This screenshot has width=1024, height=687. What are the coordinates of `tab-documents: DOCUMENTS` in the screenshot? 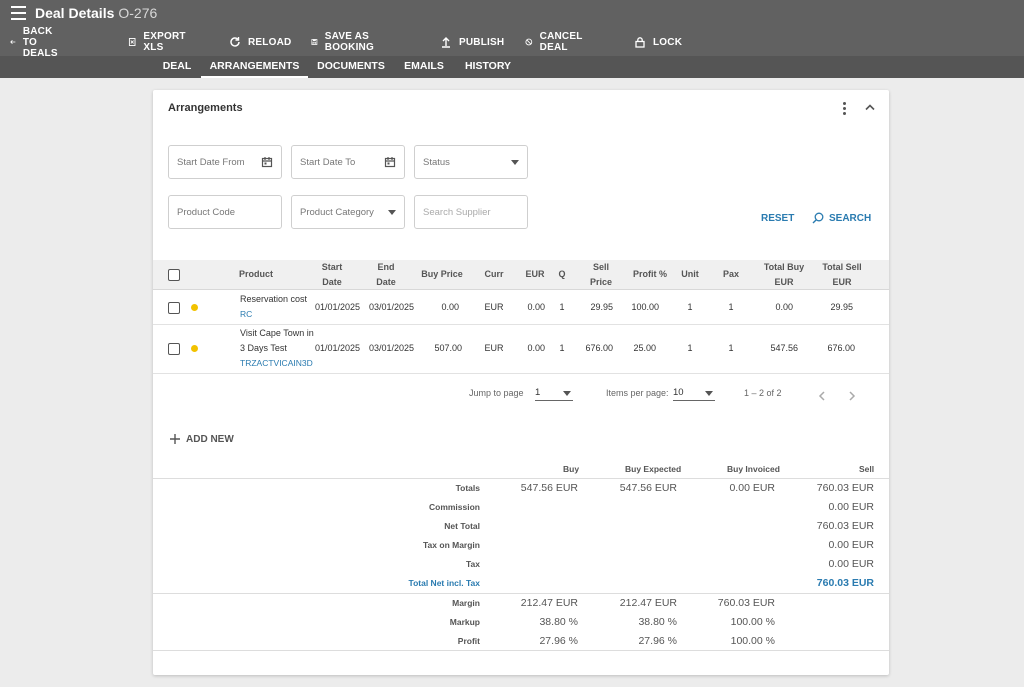 It's located at (351, 67).